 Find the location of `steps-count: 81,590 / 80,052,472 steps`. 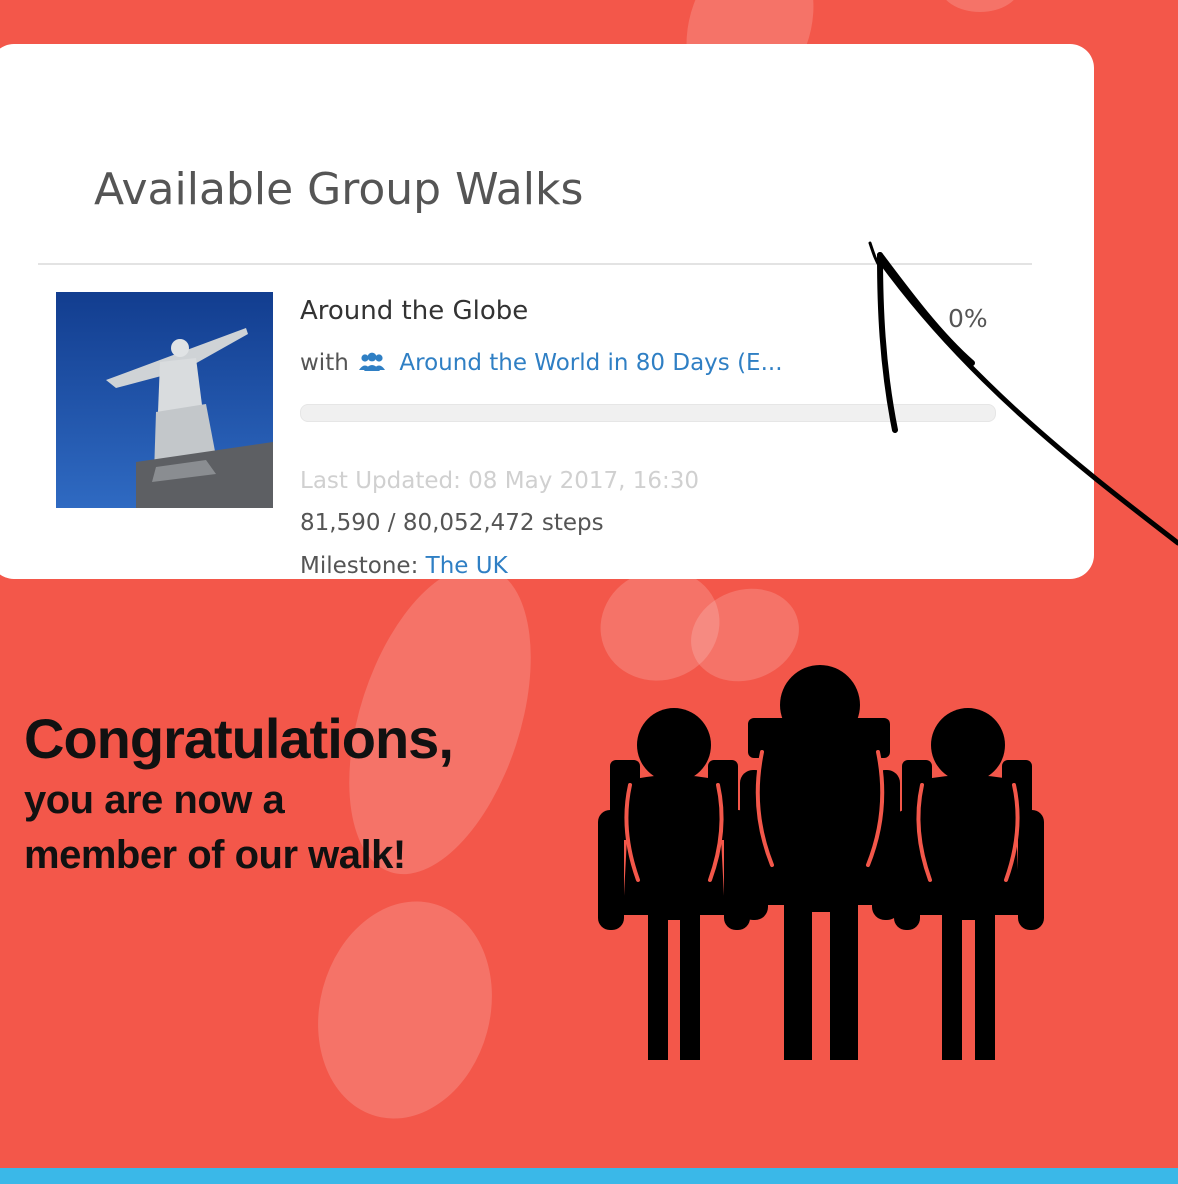

steps-count: 81,590 / 80,052,472 steps is located at coordinates (452, 523).